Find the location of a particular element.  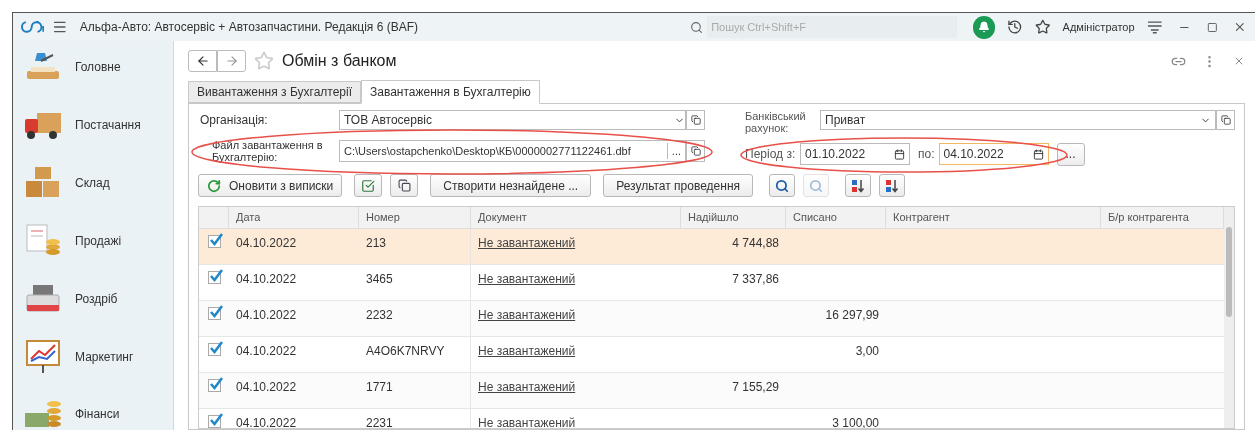

bank-account-field: Приват is located at coordinates (1018, 120).